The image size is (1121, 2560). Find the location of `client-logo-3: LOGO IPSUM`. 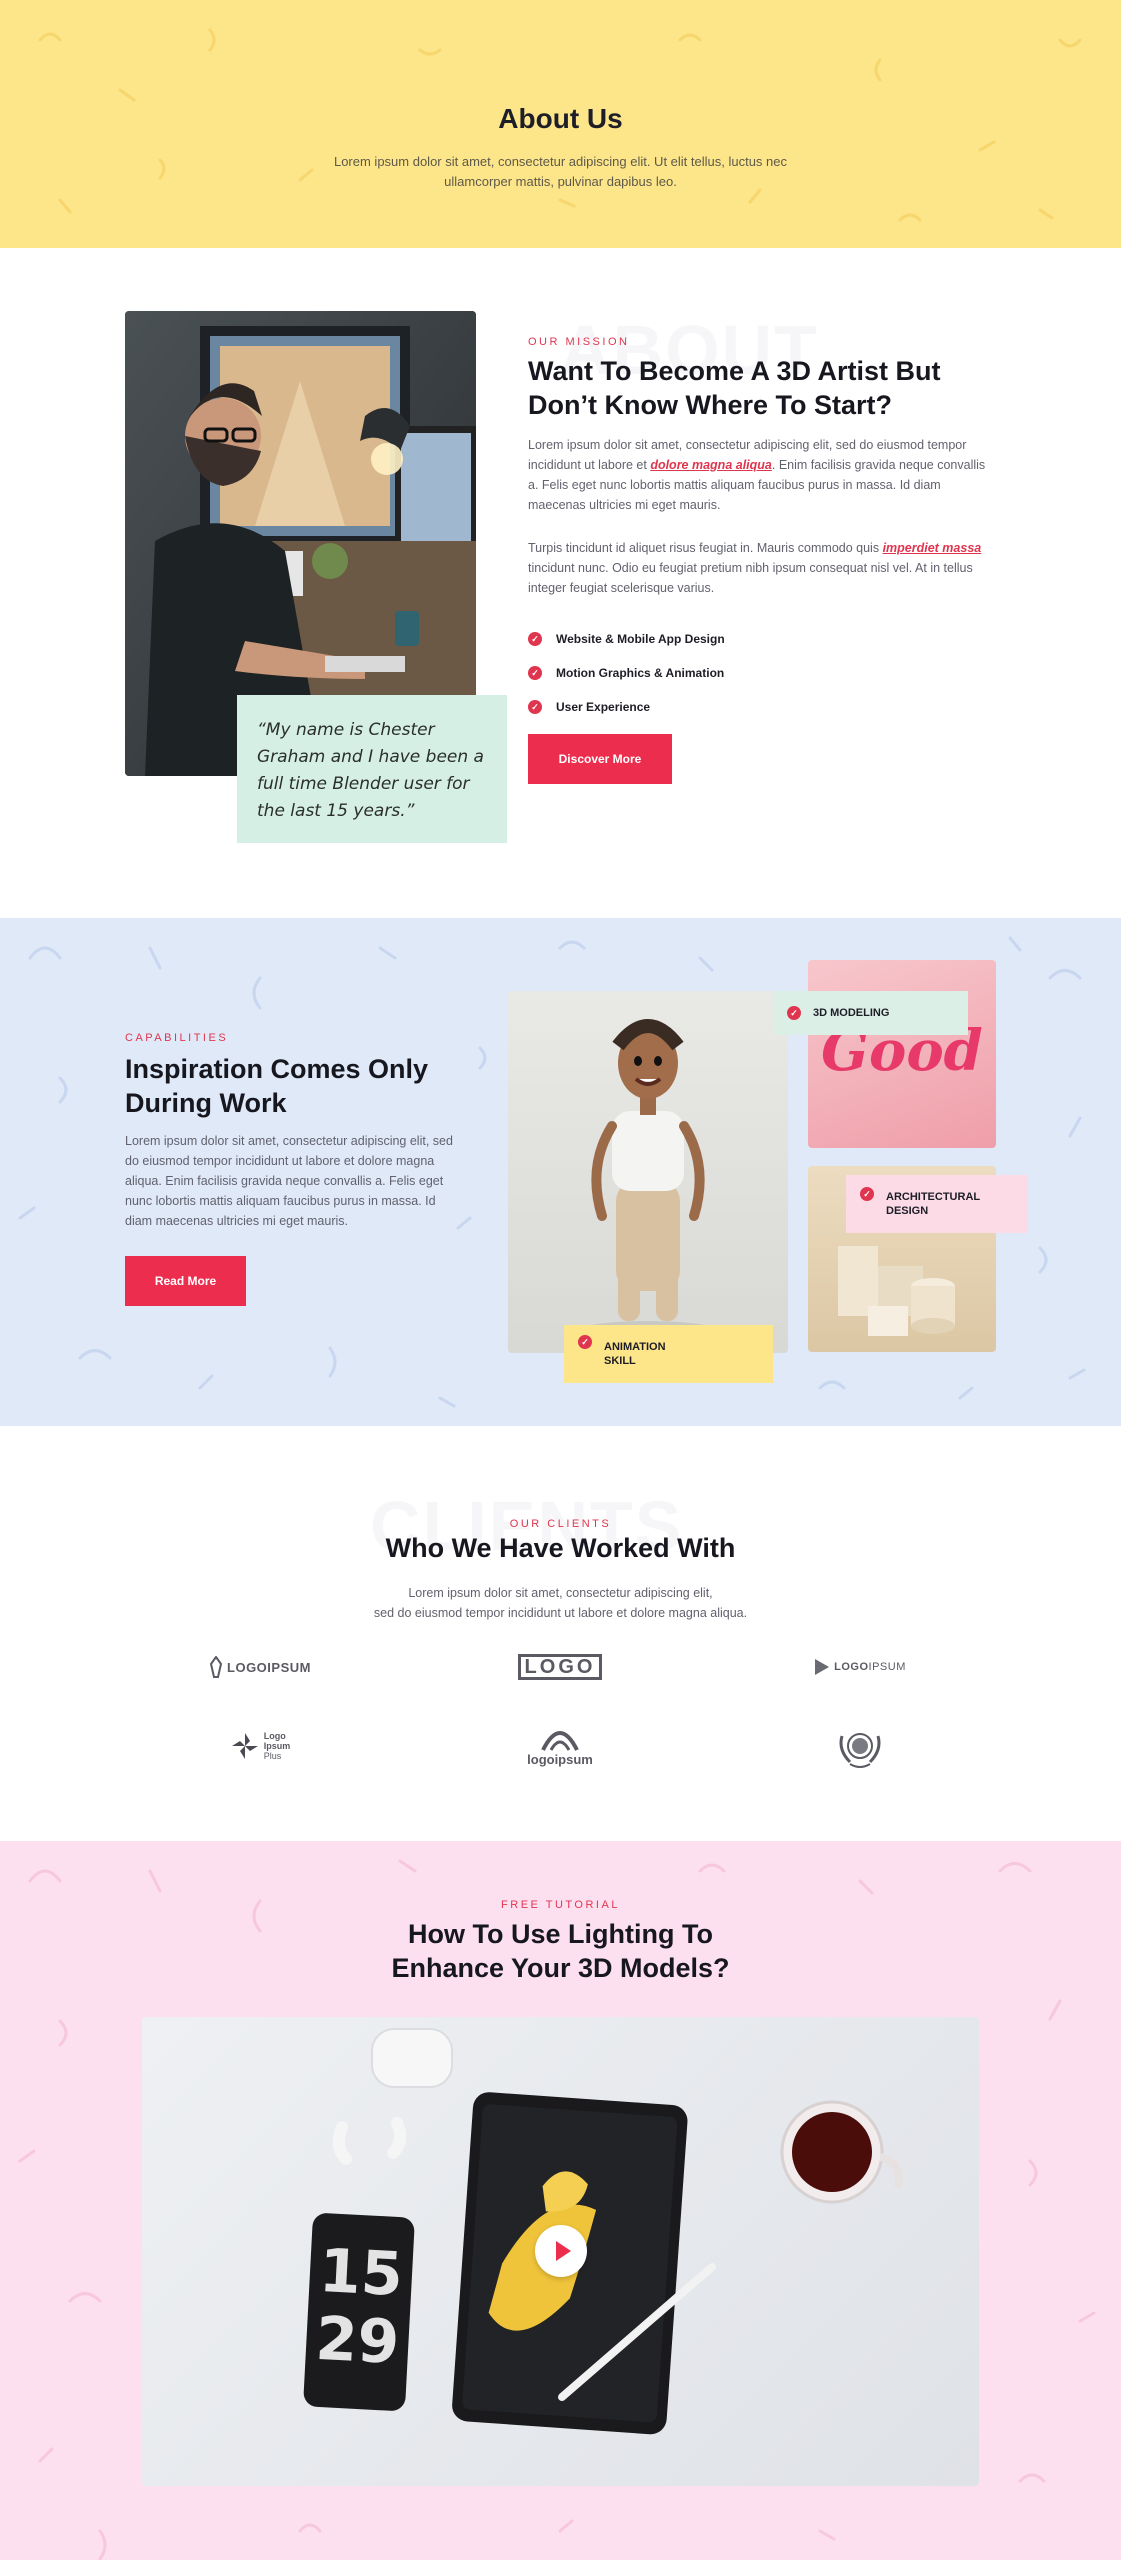

client-logo-3: LOGO IPSUM is located at coordinates (860, 1667).